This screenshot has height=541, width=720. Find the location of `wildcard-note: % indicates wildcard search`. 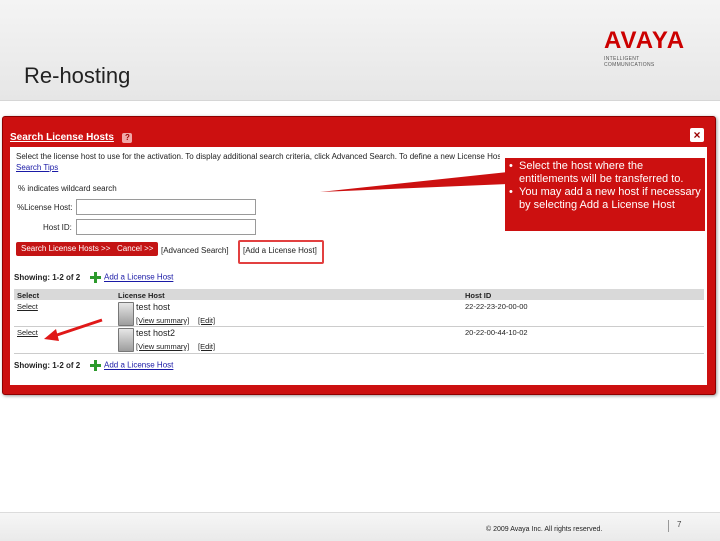

wildcard-note: % indicates wildcard search is located at coordinates (67, 188).